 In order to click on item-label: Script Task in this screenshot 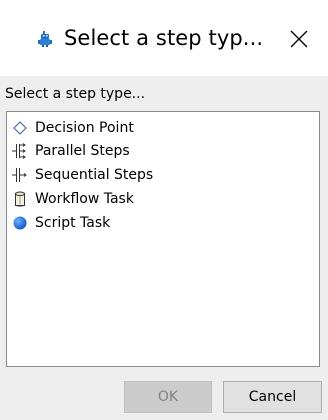, I will do `click(73, 223)`.